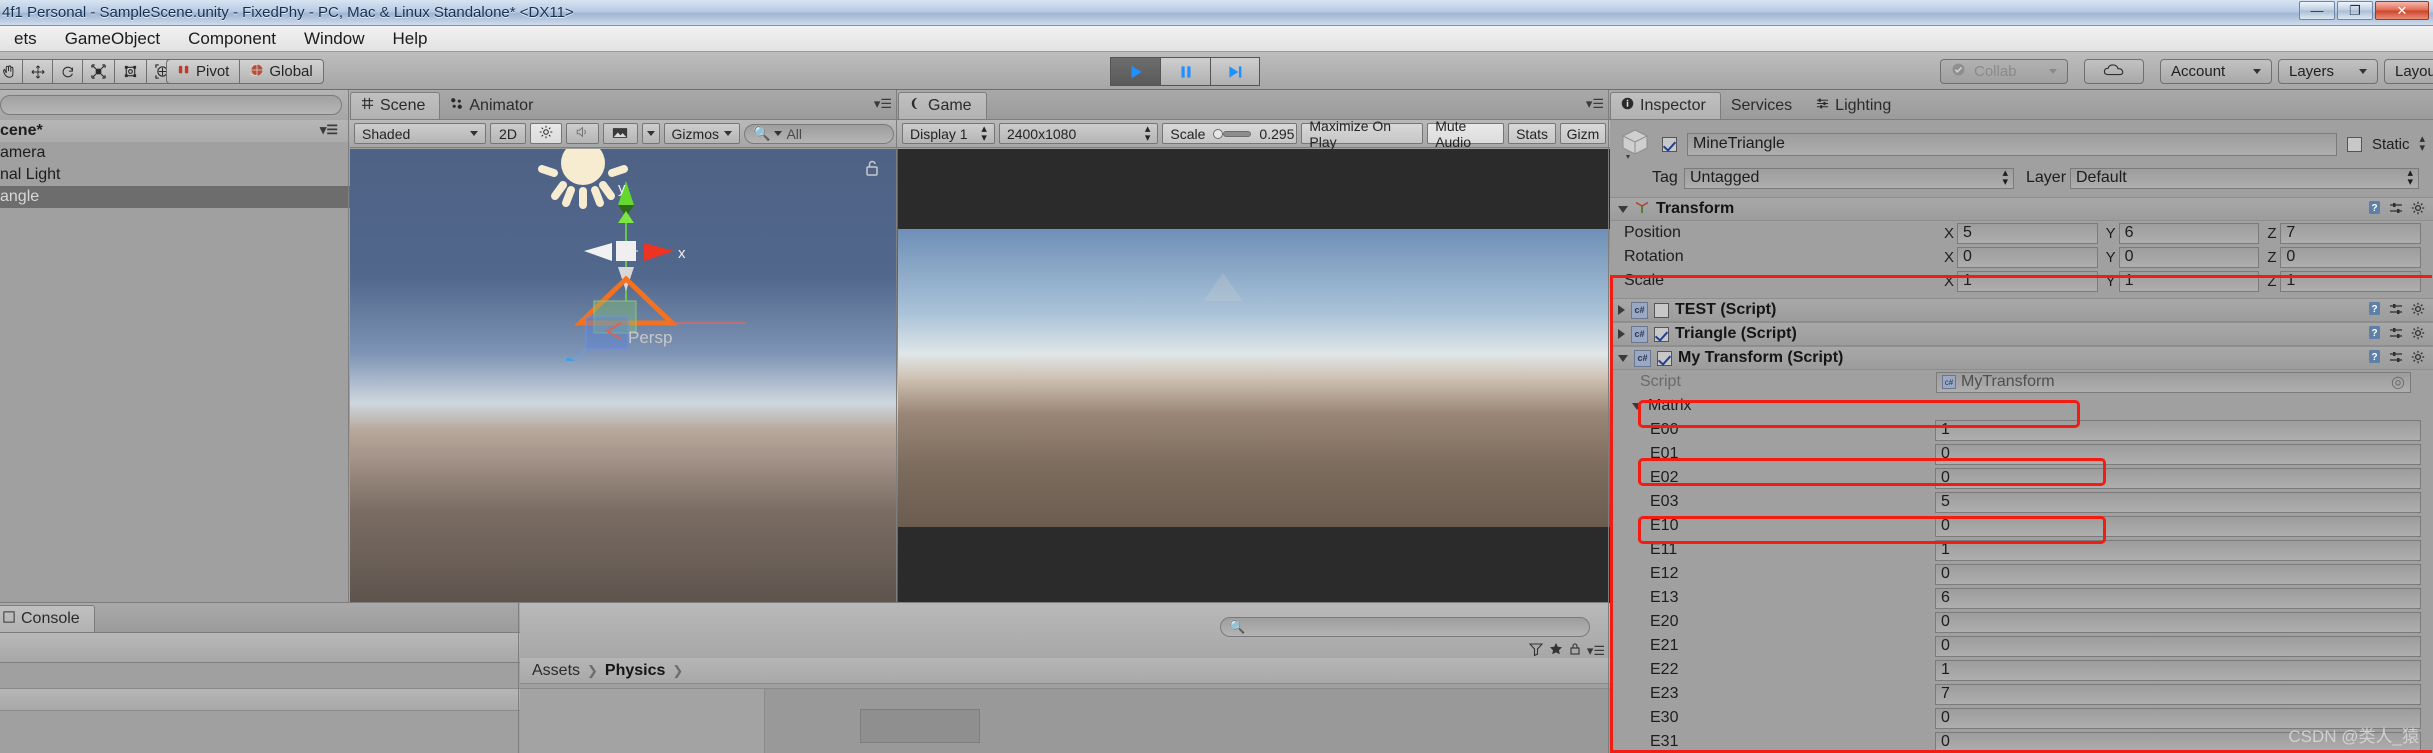 This screenshot has height=753, width=2433. What do you see at coordinates (518, 678) in the screenshot?
I see `divider-console-project` at bounding box center [518, 678].